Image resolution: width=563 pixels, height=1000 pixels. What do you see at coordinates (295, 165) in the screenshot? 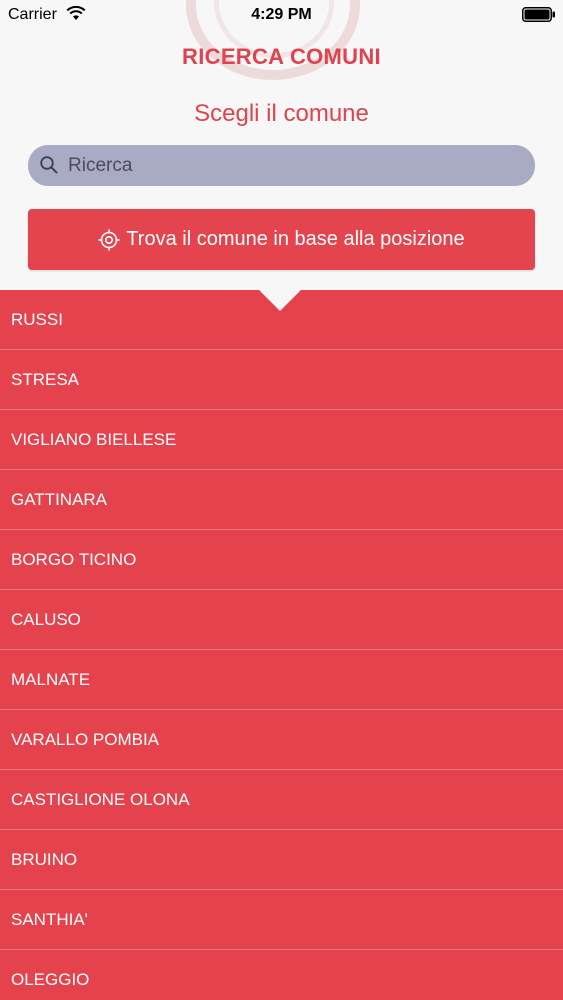
I see `search-input` at bounding box center [295, 165].